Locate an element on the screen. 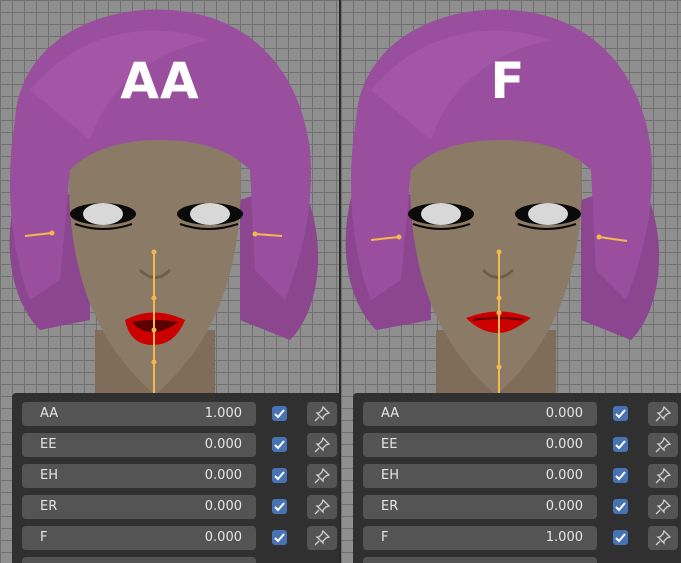 The width and height of the screenshot is (681, 563). shape-key-title: F is located at coordinates (508, 81).